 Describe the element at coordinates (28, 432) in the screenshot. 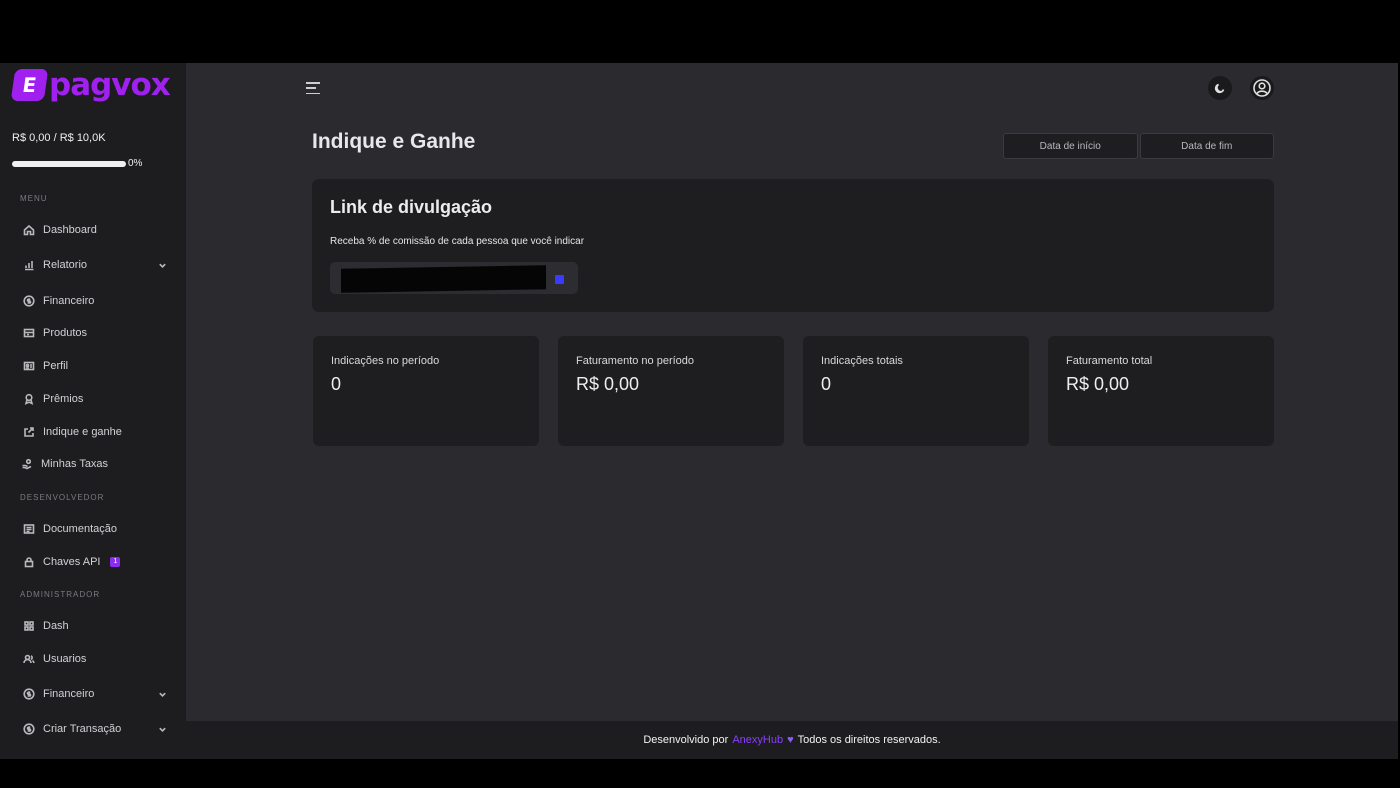

I see `share-icon` at that location.